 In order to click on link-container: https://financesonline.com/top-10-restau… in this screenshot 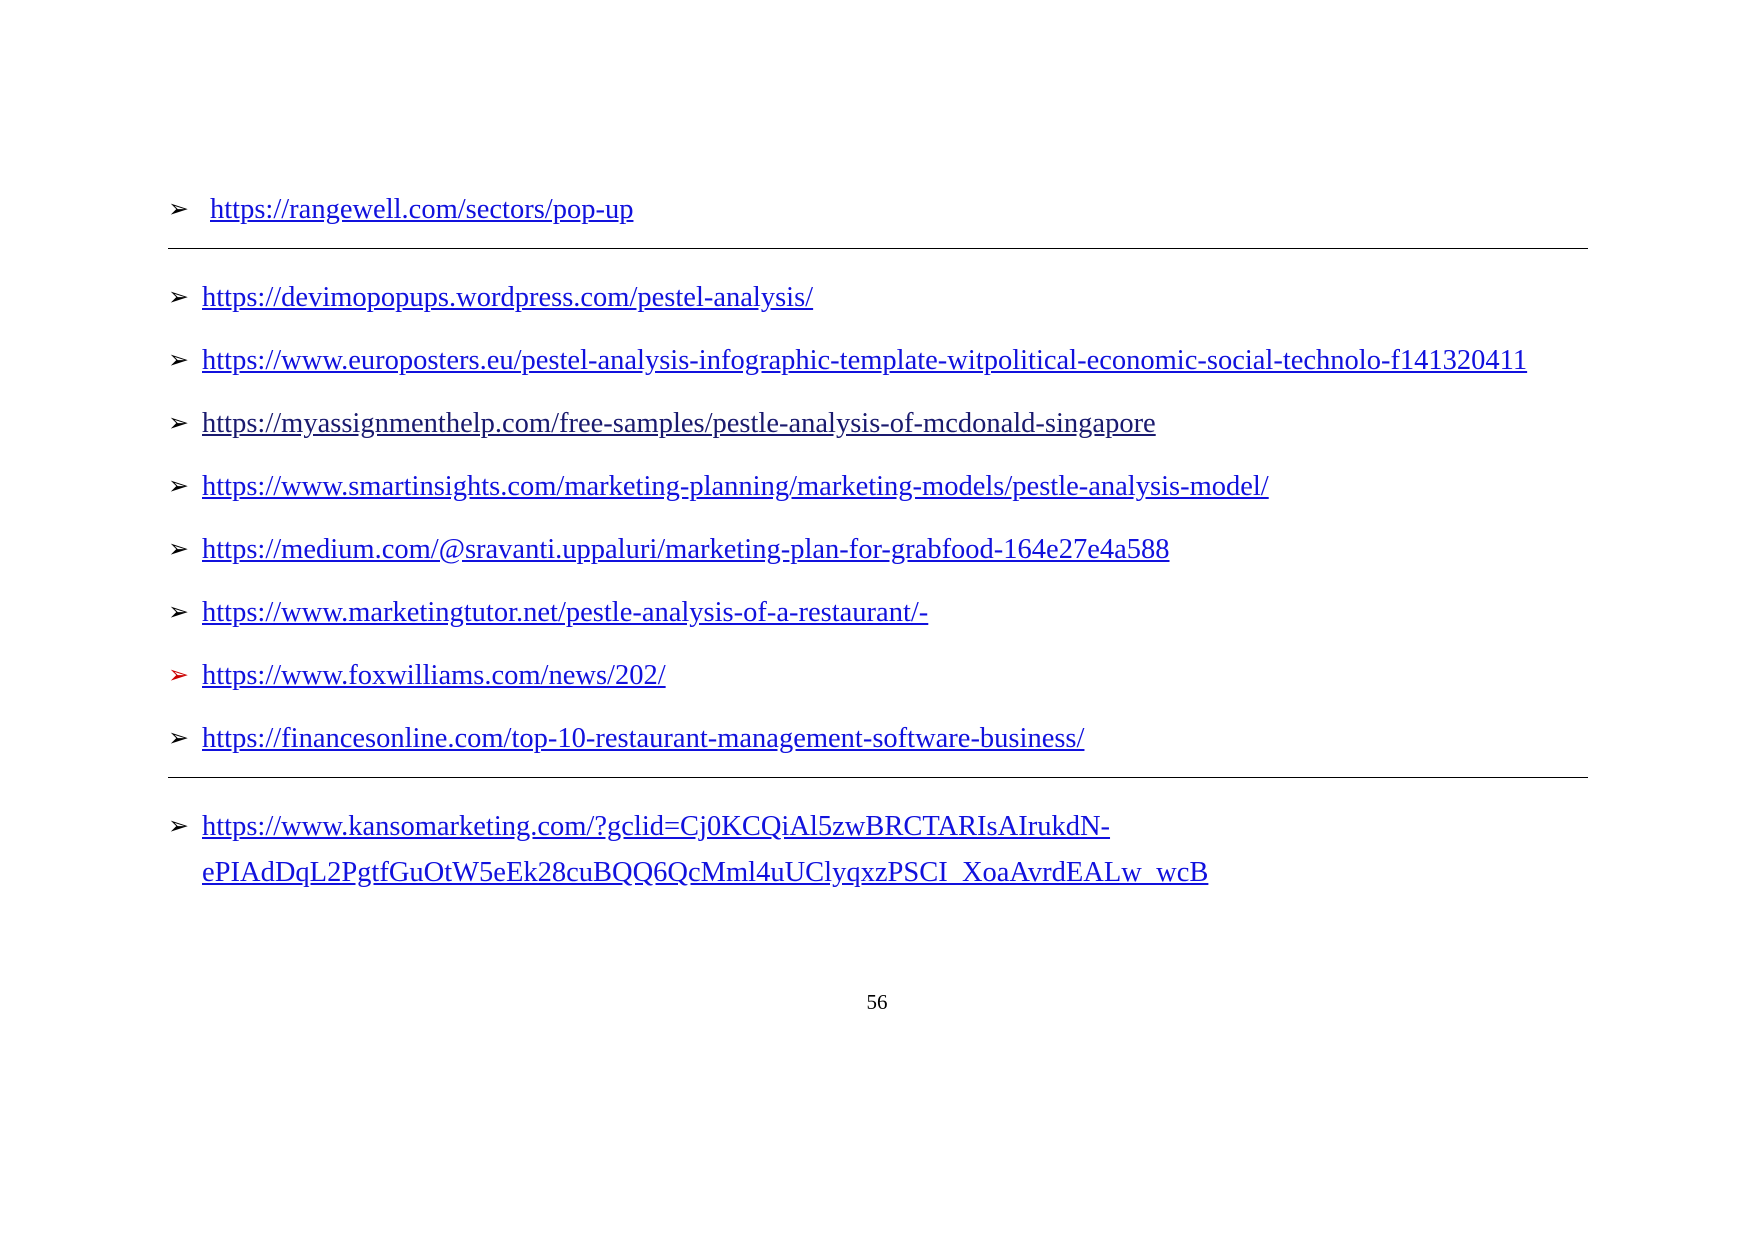, I will do `click(895, 738)`.